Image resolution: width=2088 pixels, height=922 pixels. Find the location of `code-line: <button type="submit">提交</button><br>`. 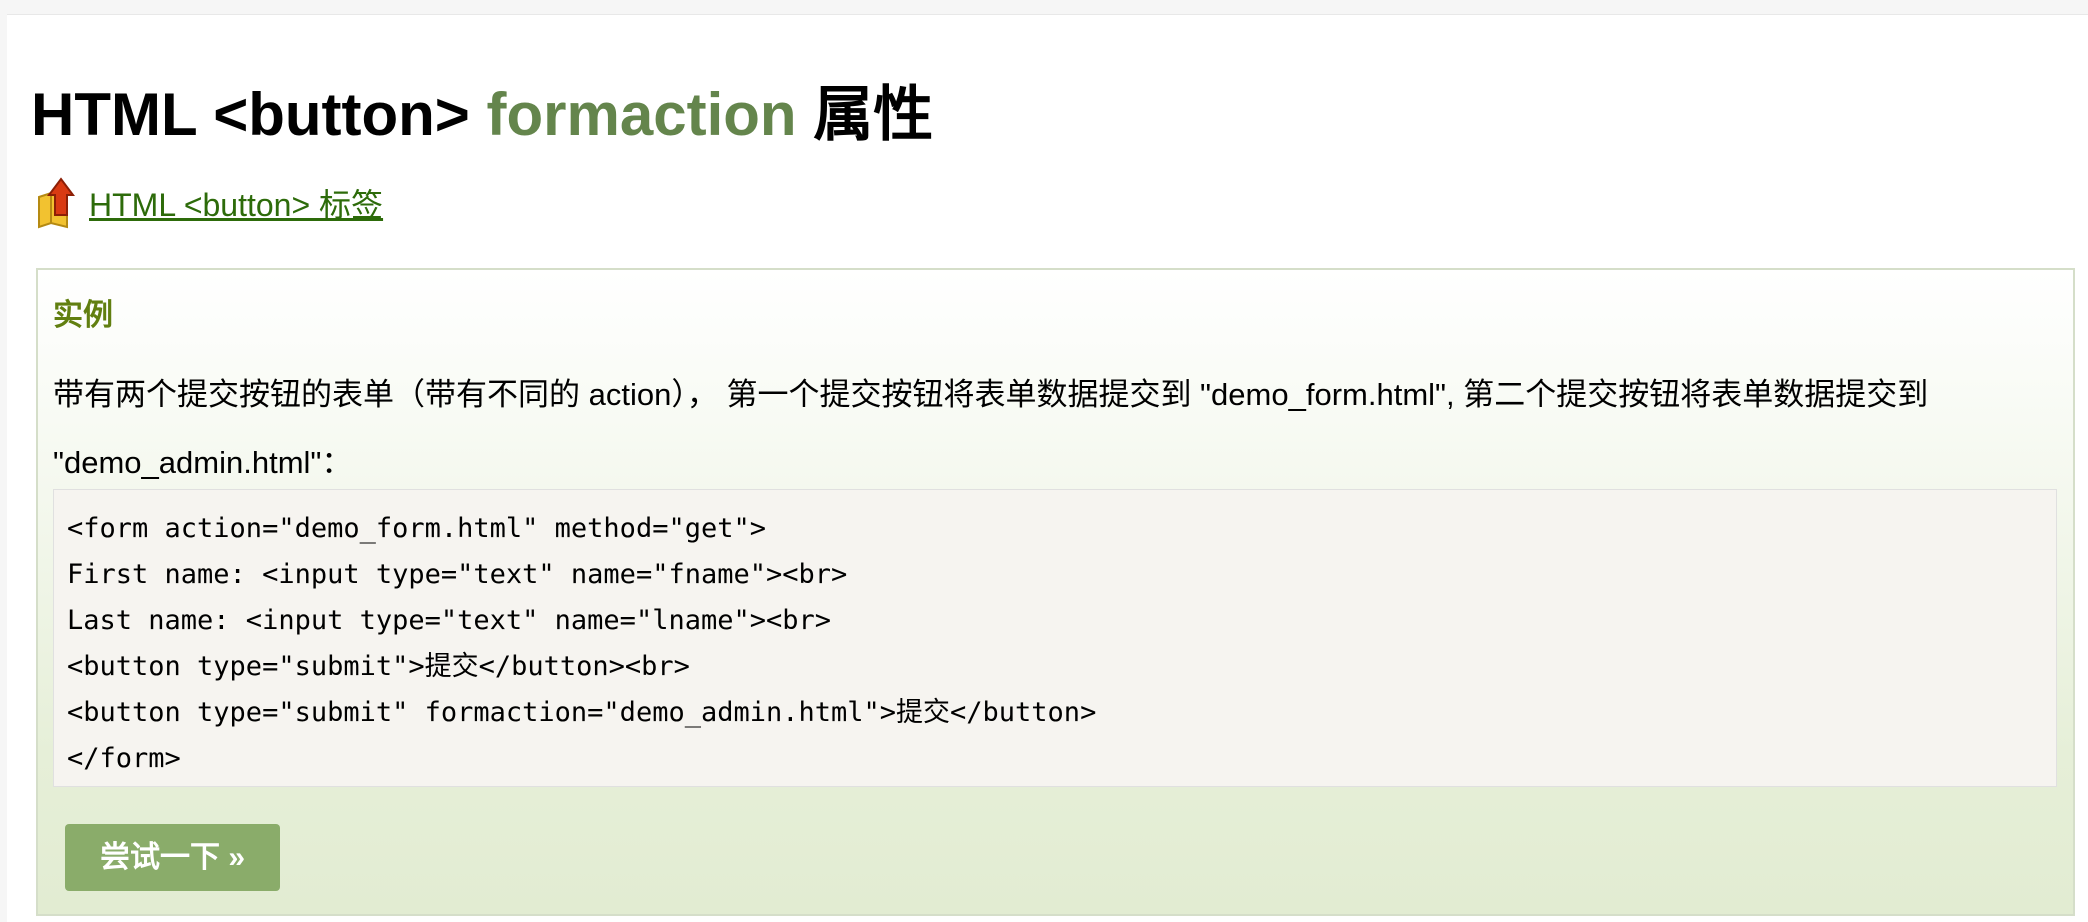

code-line: <button type="submit">提交</button><br> is located at coordinates (378, 666).